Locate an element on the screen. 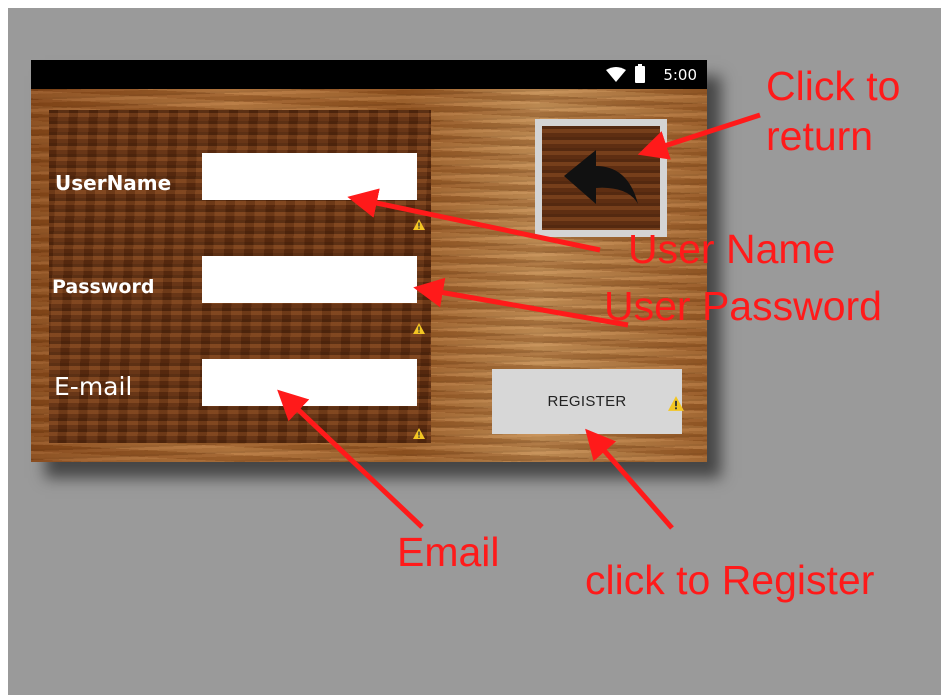  email-label: E-mail is located at coordinates (93, 386).